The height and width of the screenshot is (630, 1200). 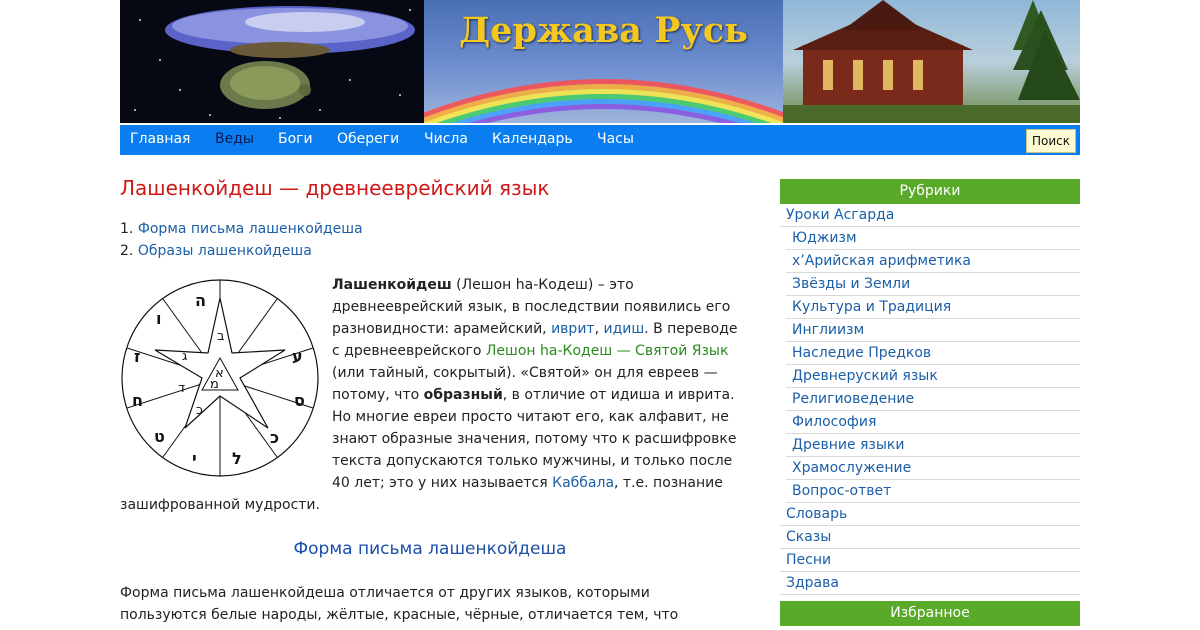 What do you see at coordinates (160, 139) in the screenshot?
I see `nav-item-home: Главная` at bounding box center [160, 139].